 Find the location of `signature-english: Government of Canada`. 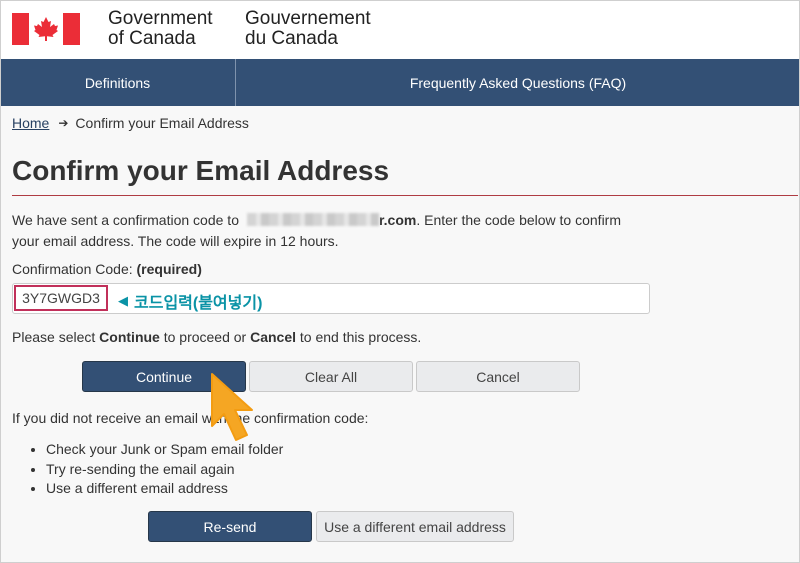

signature-english: Government of Canada is located at coordinates (160, 29).